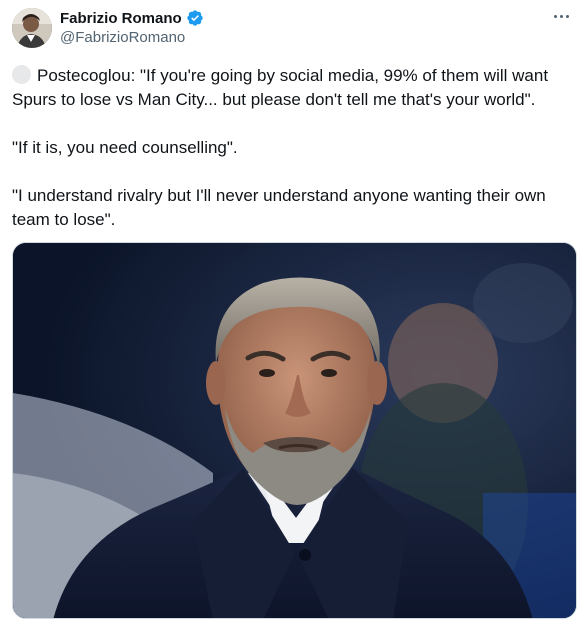 Image resolution: width=586 pixels, height=629 pixels. I want to click on author-name-row: Fabrizio Romano, so click(132, 18).